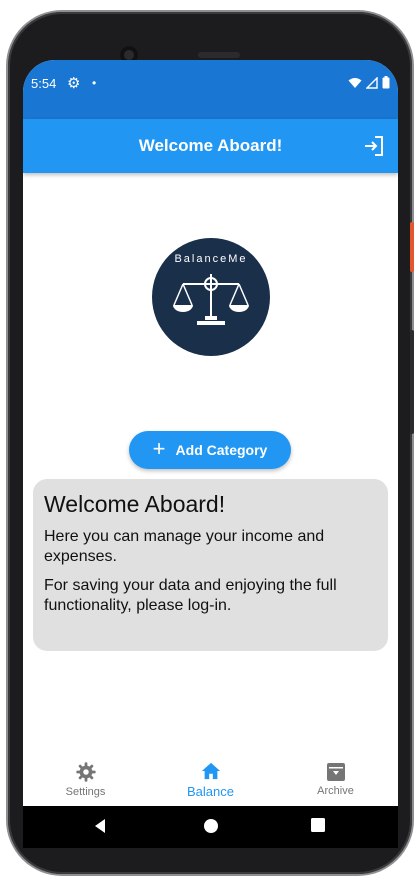 The height and width of the screenshot is (882, 419). Describe the element at coordinates (374, 146) in the screenshot. I see `login-icon` at that location.